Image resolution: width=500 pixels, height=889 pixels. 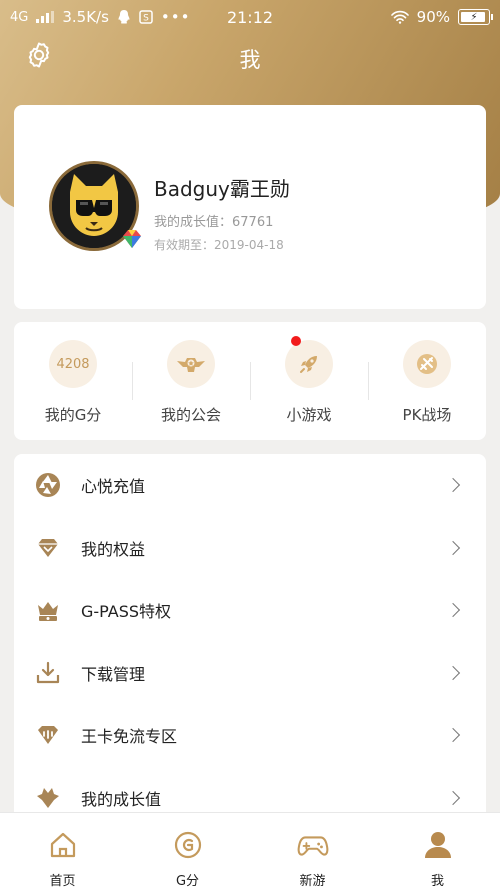 I want to click on vip-gem-badge-icon, so click(x=132, y=239).